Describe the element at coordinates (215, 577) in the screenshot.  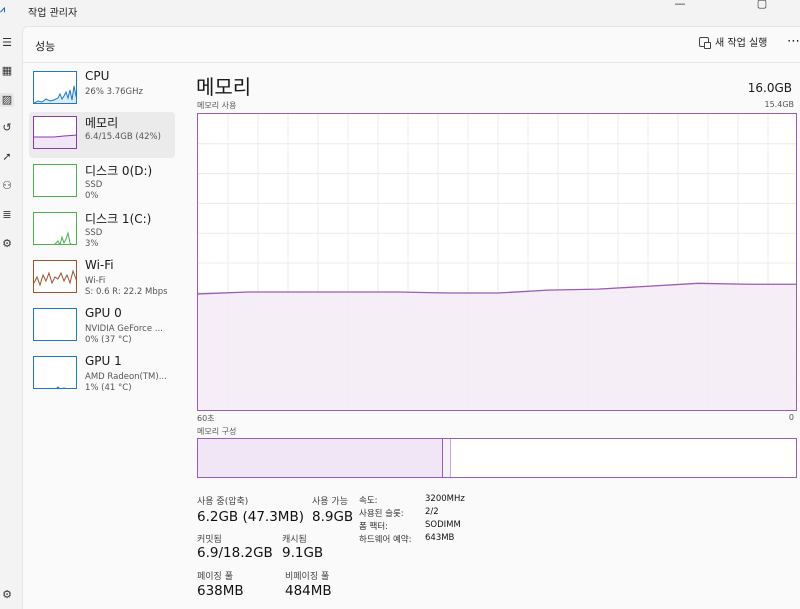
I see `paged-pool-label: 페이징 풀` at that location.